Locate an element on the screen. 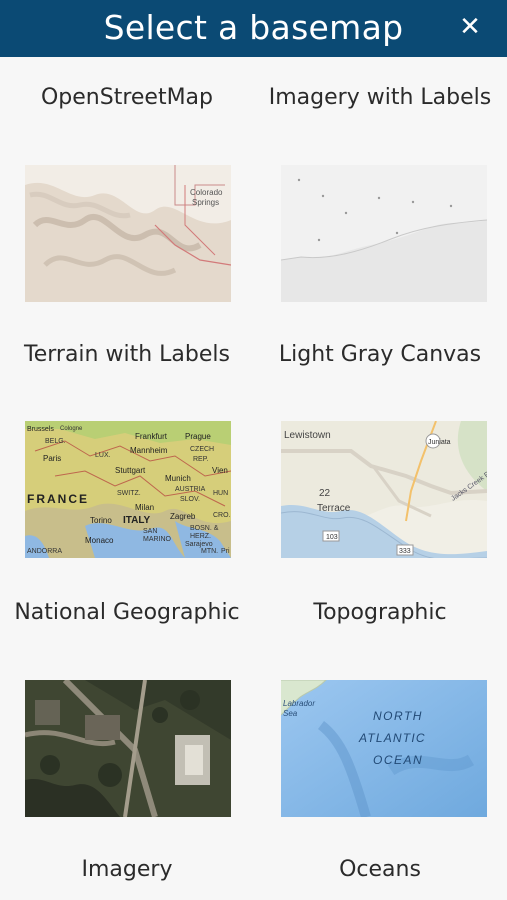 This screenshot has width=507, height=900. basemap-label-terrain-with-labels: Terrain with Labels is located at coordinates (127, 354).